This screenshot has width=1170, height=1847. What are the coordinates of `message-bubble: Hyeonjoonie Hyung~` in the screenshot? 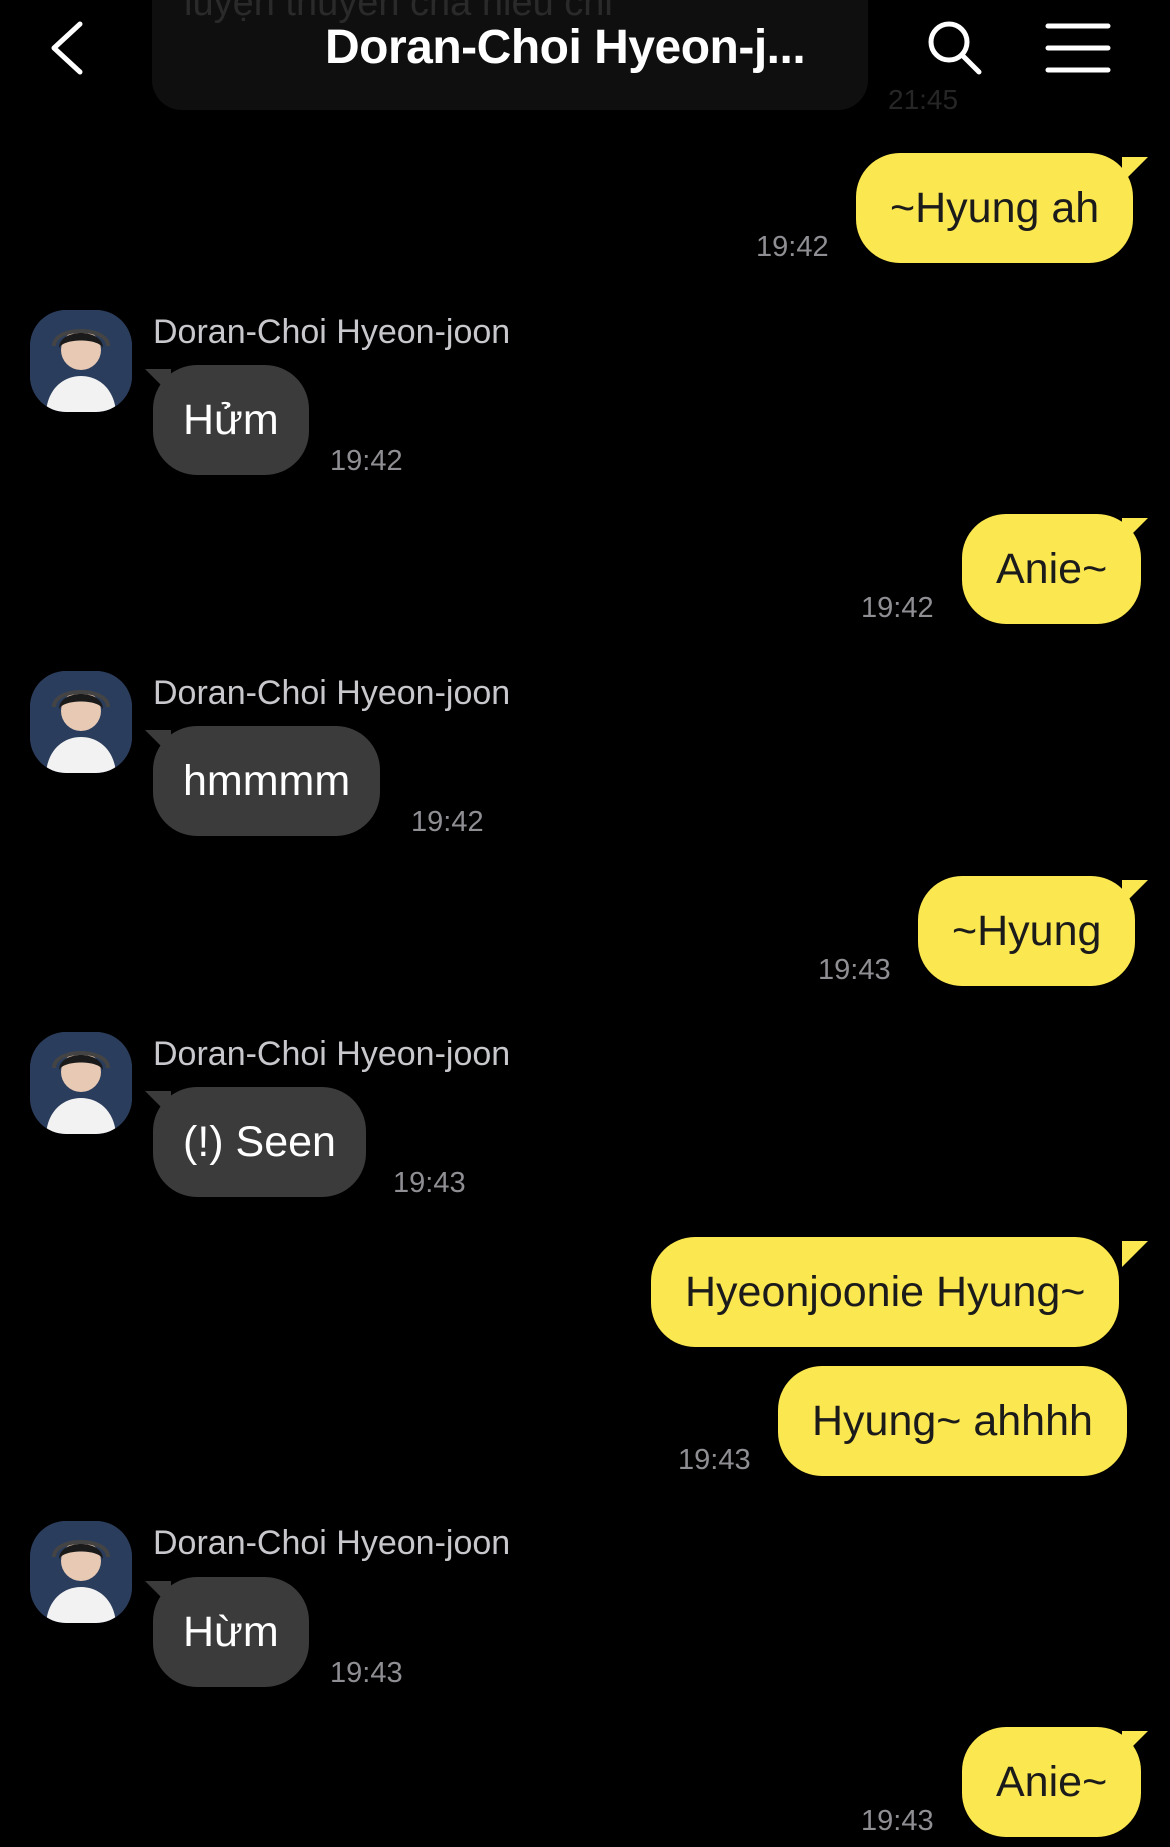 It's located at (885, 1292).